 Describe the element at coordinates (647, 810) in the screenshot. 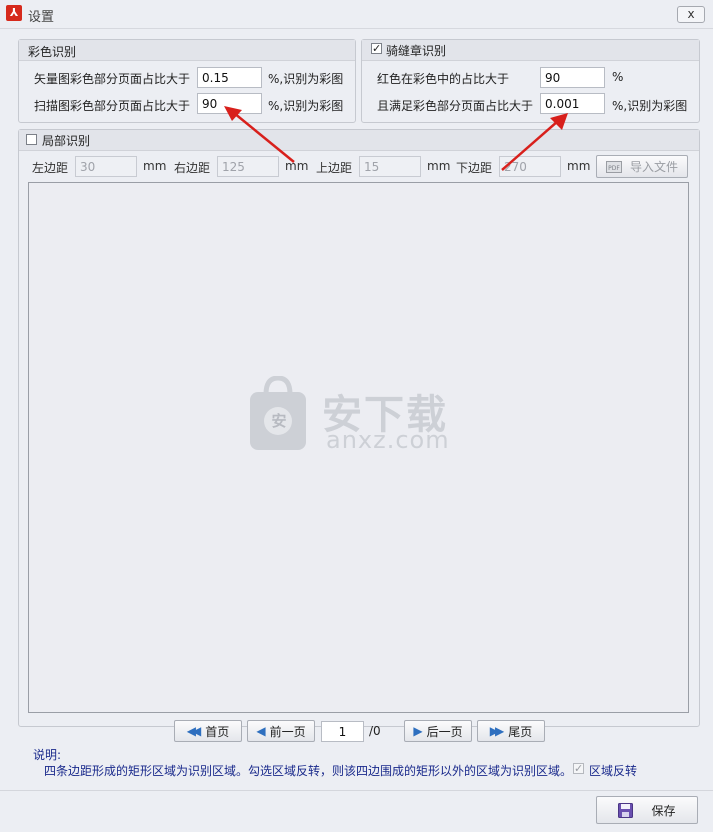

I see `save-button: 保存` at that location.